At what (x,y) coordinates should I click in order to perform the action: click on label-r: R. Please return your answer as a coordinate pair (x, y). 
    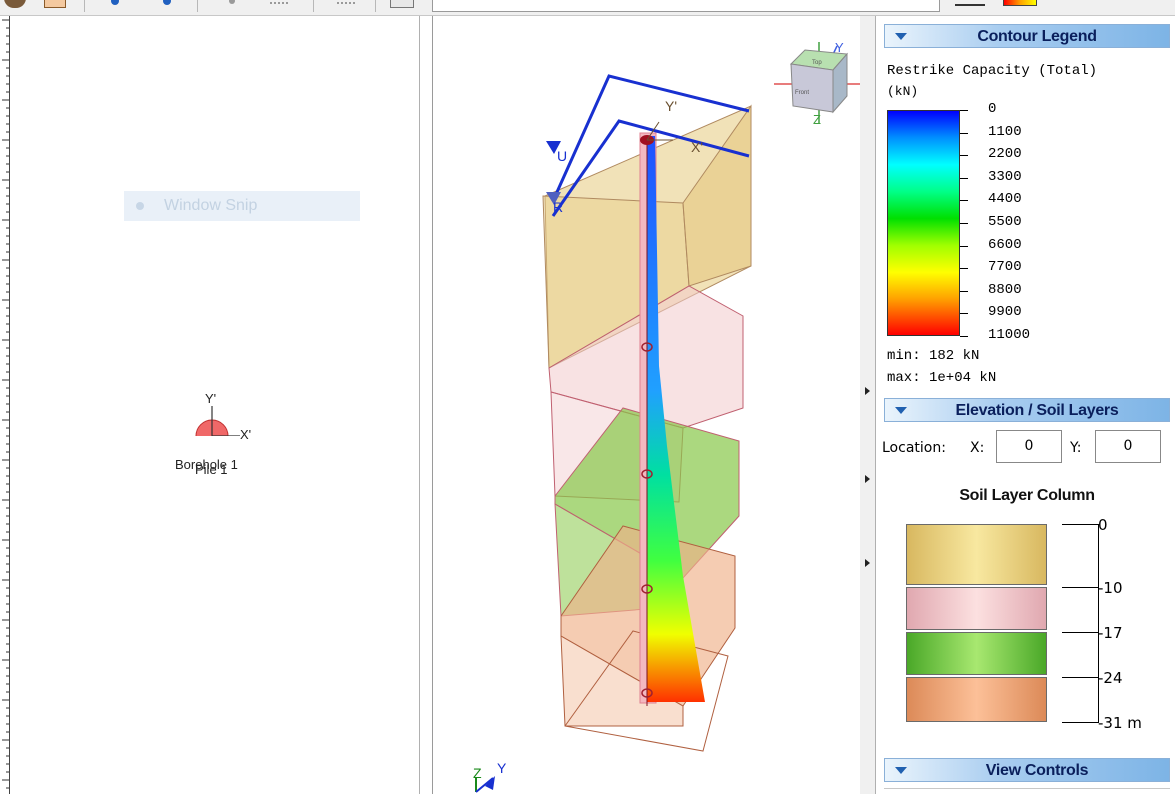
    Looking at the image, I should click on (558, 207).